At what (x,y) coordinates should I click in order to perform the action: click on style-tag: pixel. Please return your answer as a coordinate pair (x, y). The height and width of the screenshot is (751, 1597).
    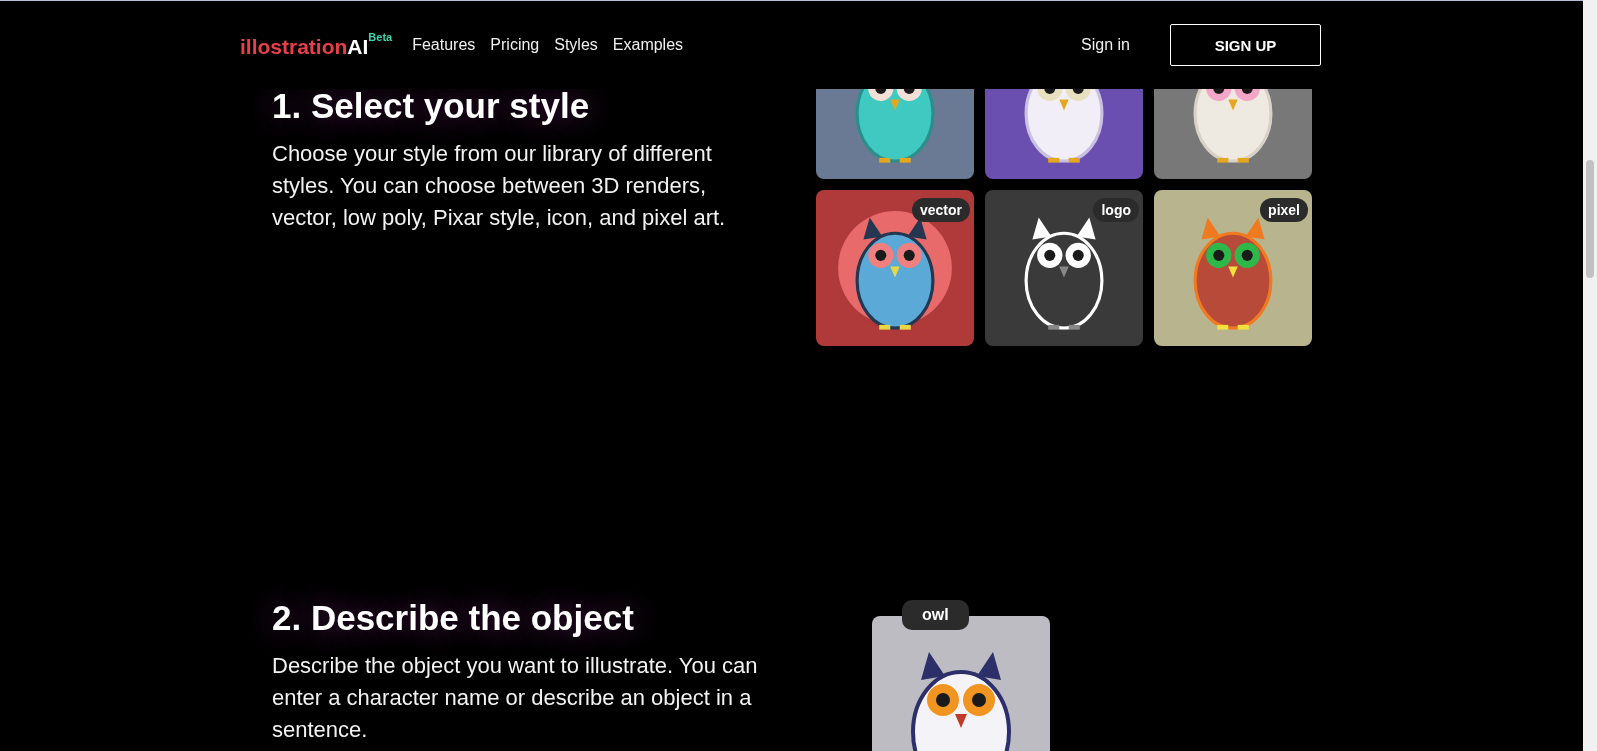
    Looking at the image, I should click on (1284, 210).